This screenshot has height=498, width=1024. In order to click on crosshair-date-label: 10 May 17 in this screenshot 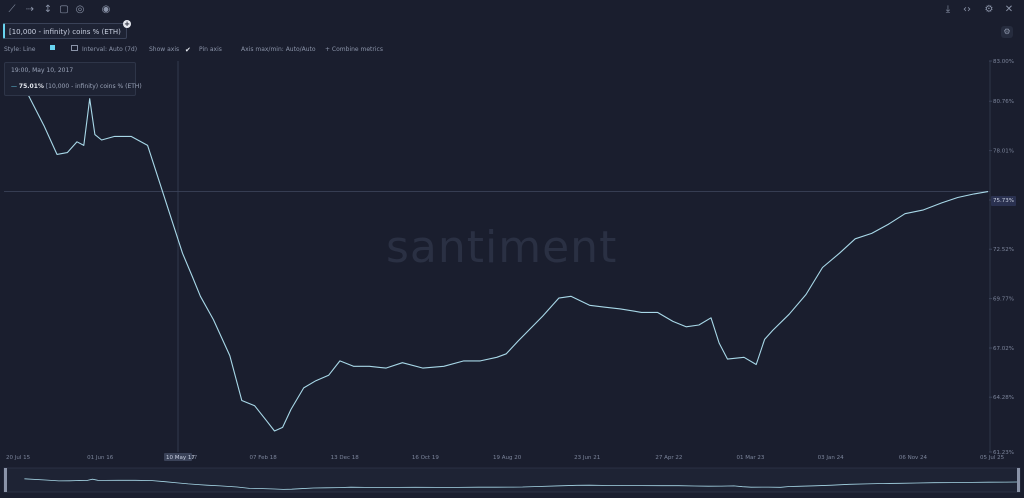, I will do `click(180, 458)`.